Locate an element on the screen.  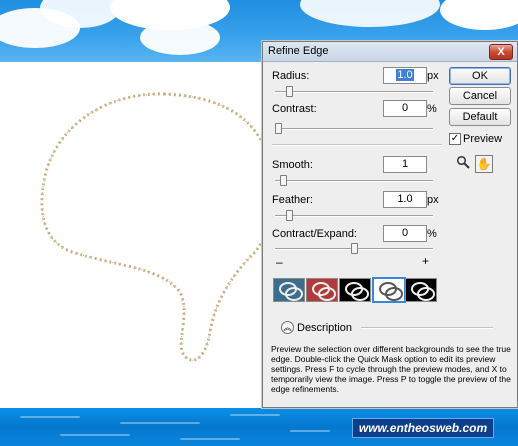
hand-icon: ✋ is located at coordinates (484, 164).